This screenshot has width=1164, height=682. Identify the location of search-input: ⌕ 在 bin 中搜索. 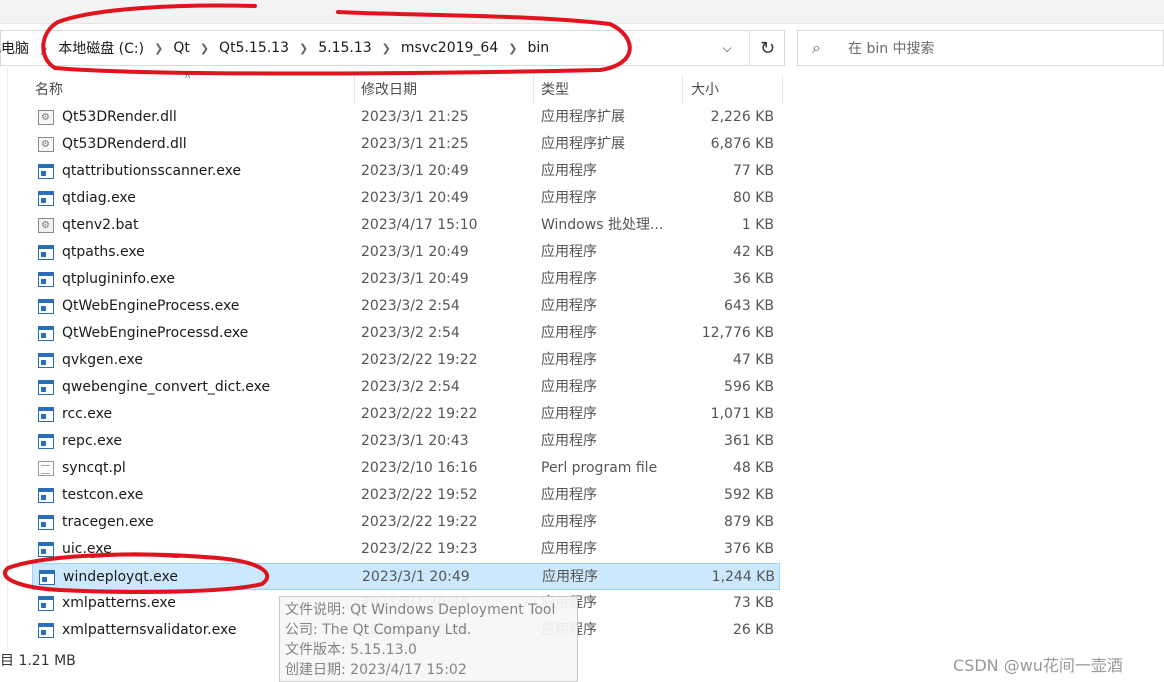
(980, 48).